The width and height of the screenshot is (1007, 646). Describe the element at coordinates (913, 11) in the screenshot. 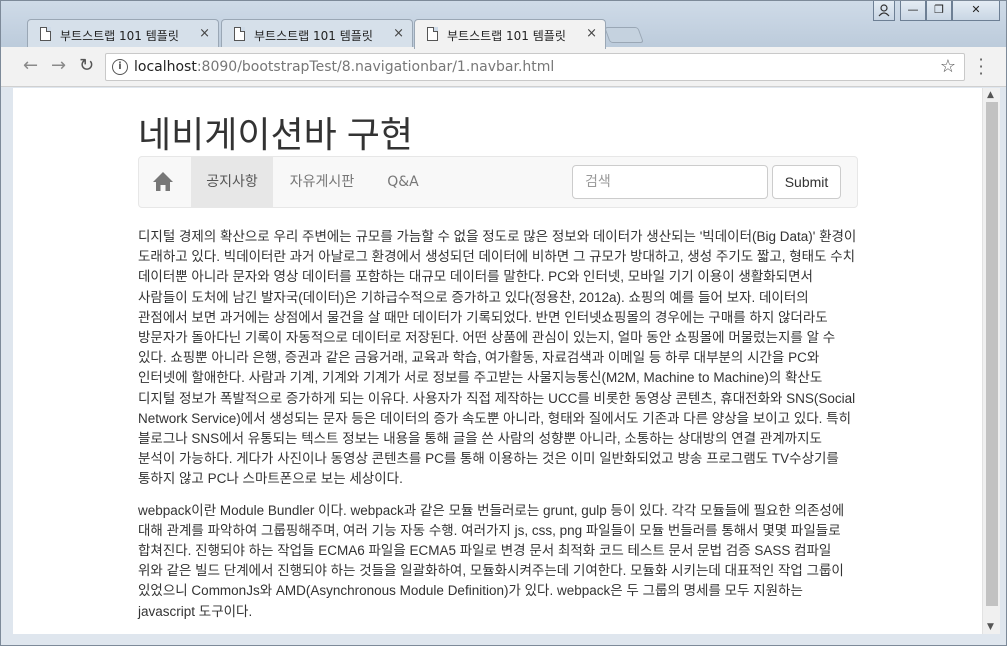

I see `minimize-button: —` at that location.